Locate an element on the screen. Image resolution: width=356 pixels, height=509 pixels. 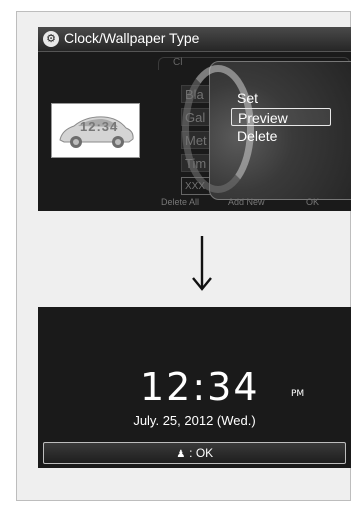
arrow-down-icon is located at coordinates (202, 263).